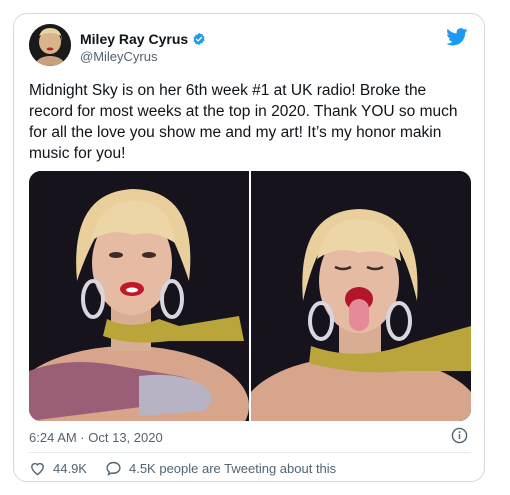 The height and width of the screenshot is (495, 510). Describe the element at coordinates (199, 39) in the screenshot. I see `verified-badge-icon` at that location.